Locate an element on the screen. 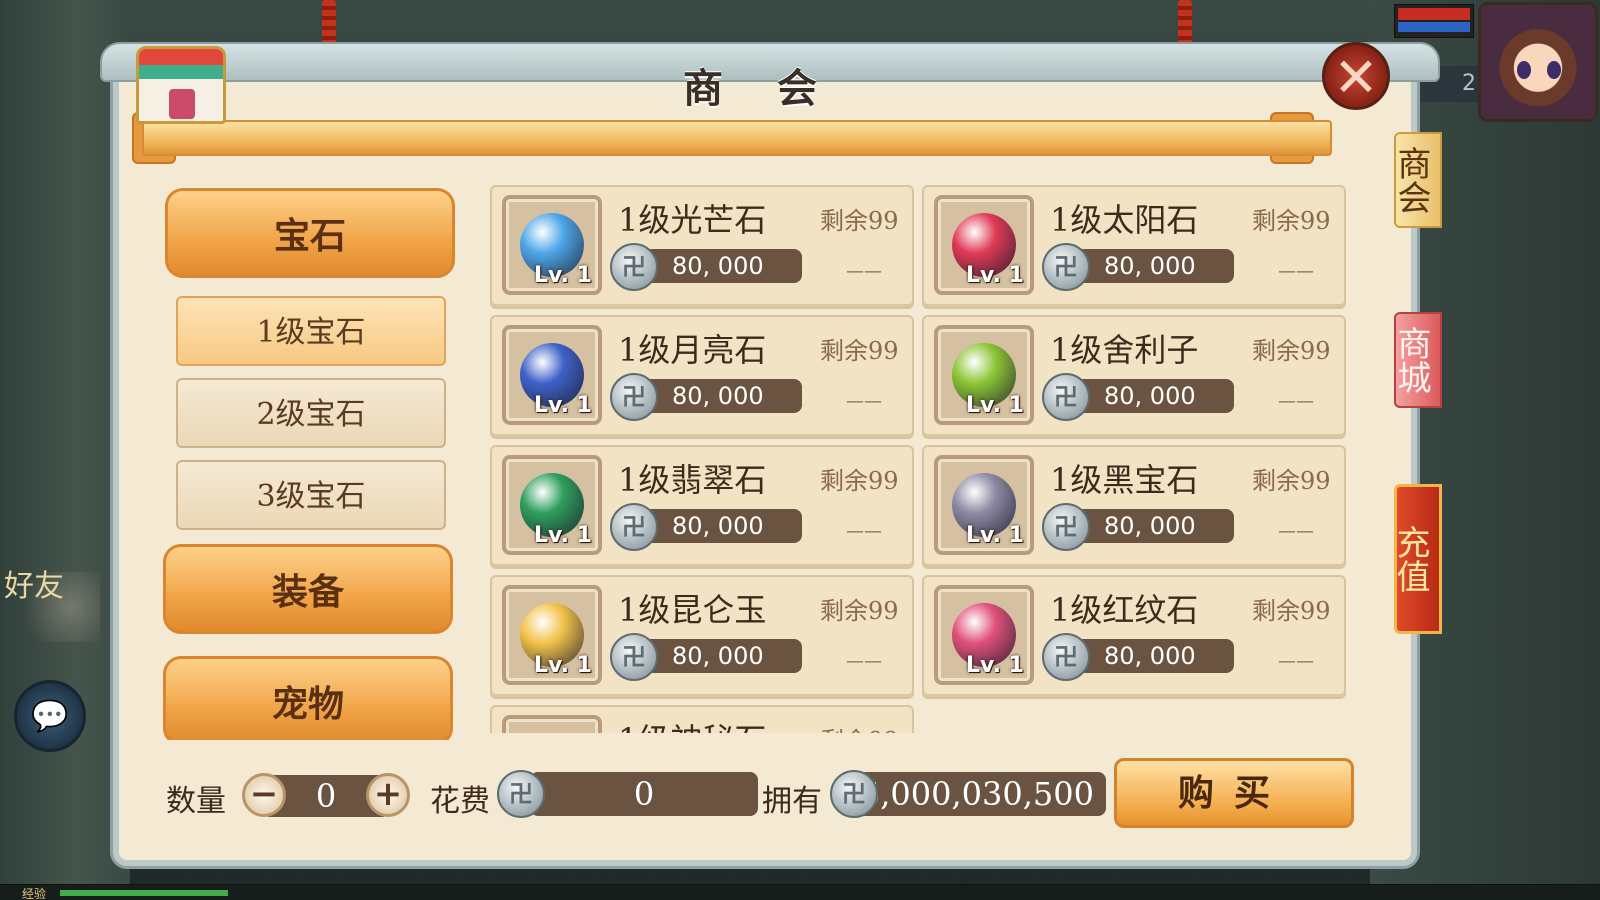 Image resolution: width=1600 pixels, height=900 pixels. close-icon: ✕ is located at coordinates (1356, 77).